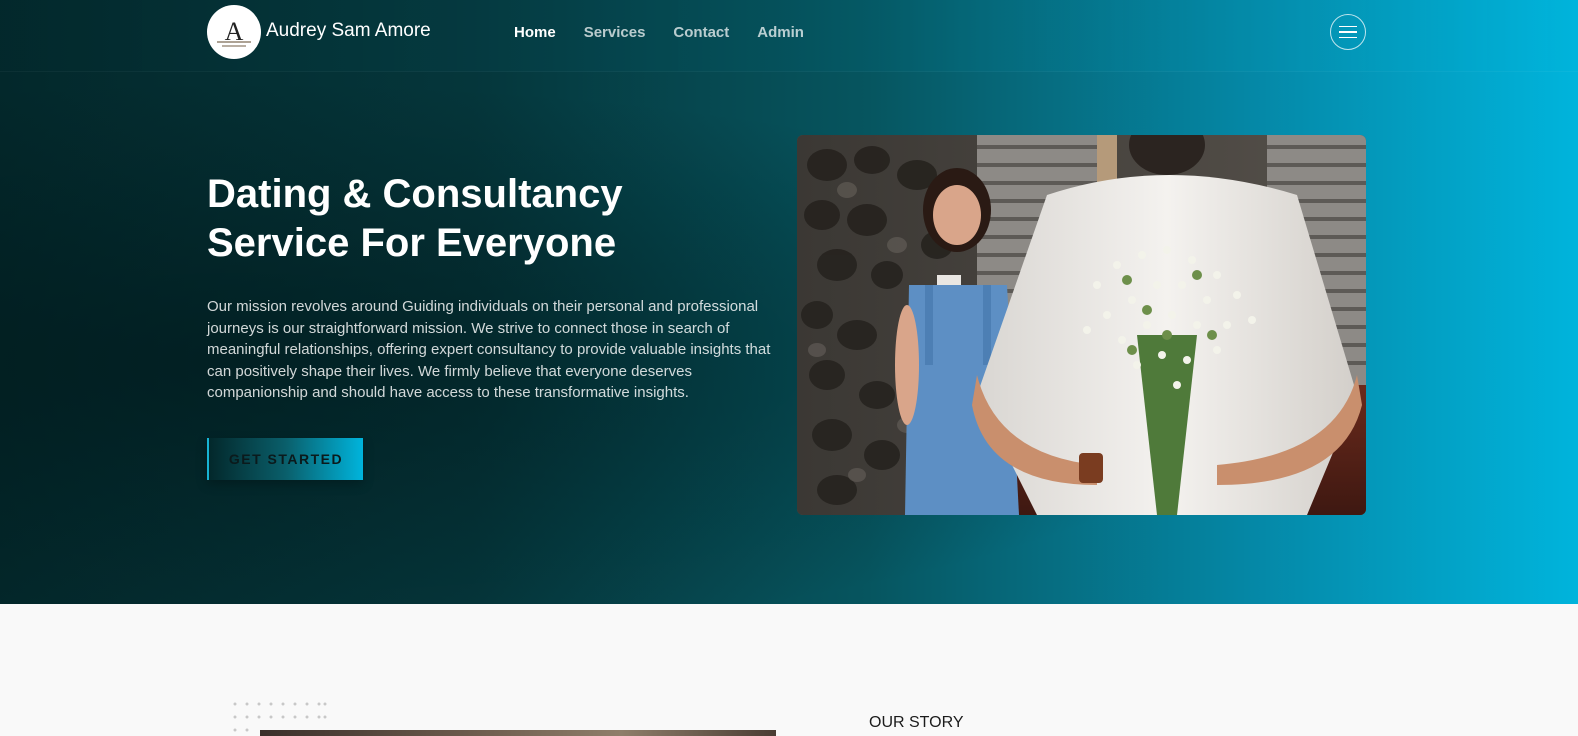 The image size is (1578, 736). I want to click on nav-link-services: Services, so click(615, 32).